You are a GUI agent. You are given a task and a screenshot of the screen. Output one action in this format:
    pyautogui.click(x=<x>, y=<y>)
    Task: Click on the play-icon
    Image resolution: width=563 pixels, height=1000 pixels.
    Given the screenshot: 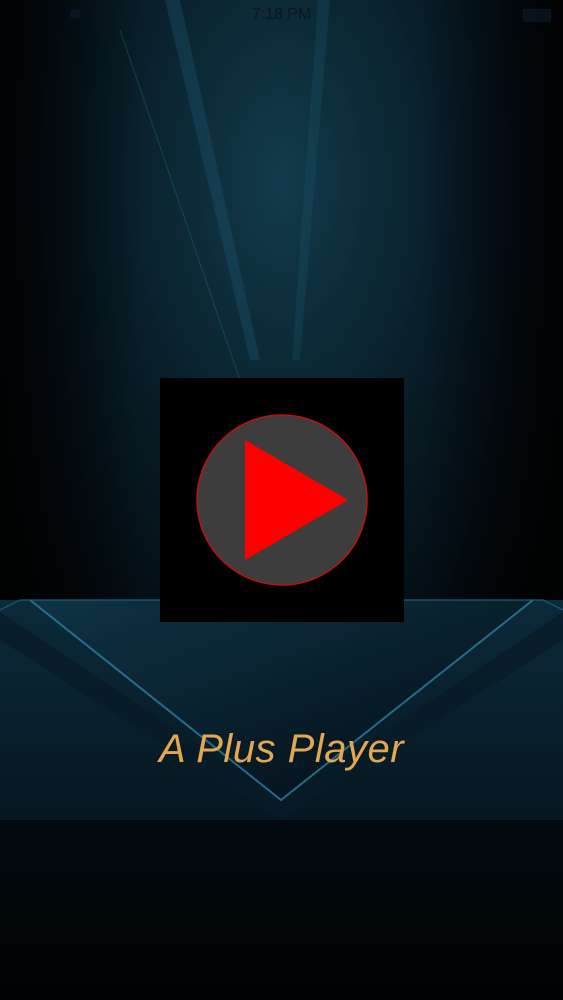 What is the action you would take?
    pyautogui.click(x=282, y=500)
    